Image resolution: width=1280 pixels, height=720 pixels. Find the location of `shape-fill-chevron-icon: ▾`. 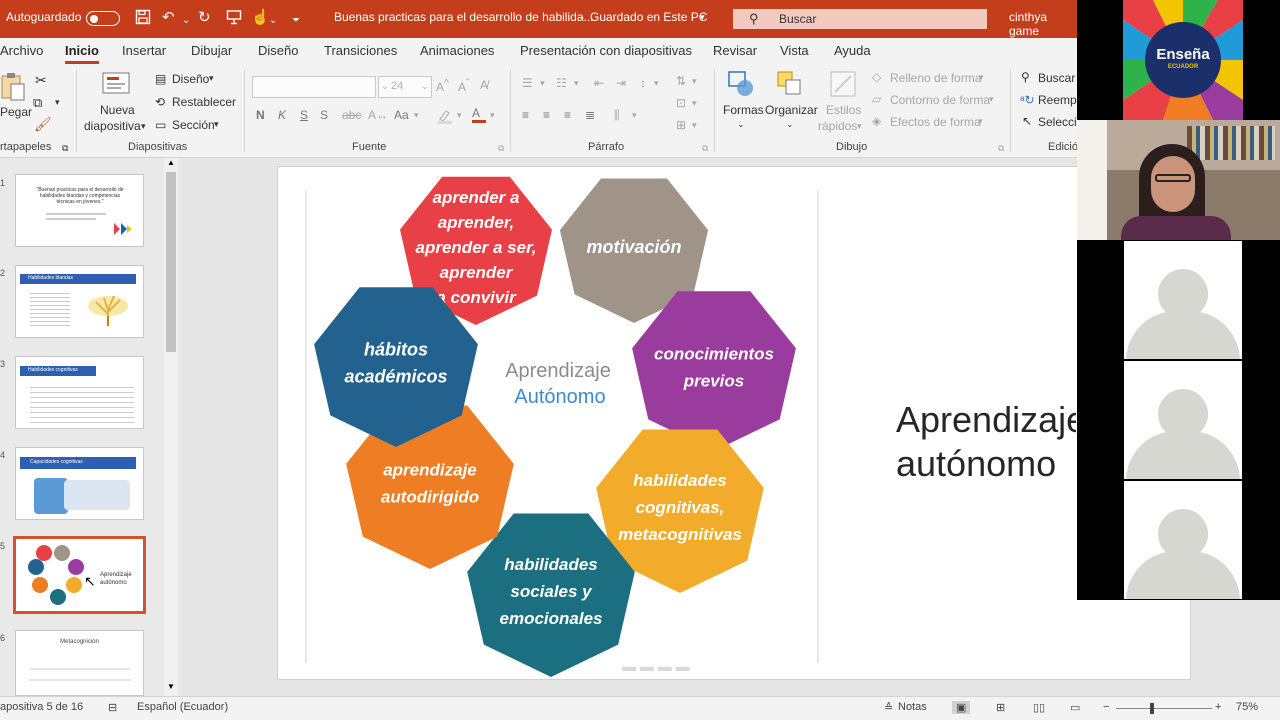

shape-fill-chevron-icon: ▾ is located at coordinates (981, 77).